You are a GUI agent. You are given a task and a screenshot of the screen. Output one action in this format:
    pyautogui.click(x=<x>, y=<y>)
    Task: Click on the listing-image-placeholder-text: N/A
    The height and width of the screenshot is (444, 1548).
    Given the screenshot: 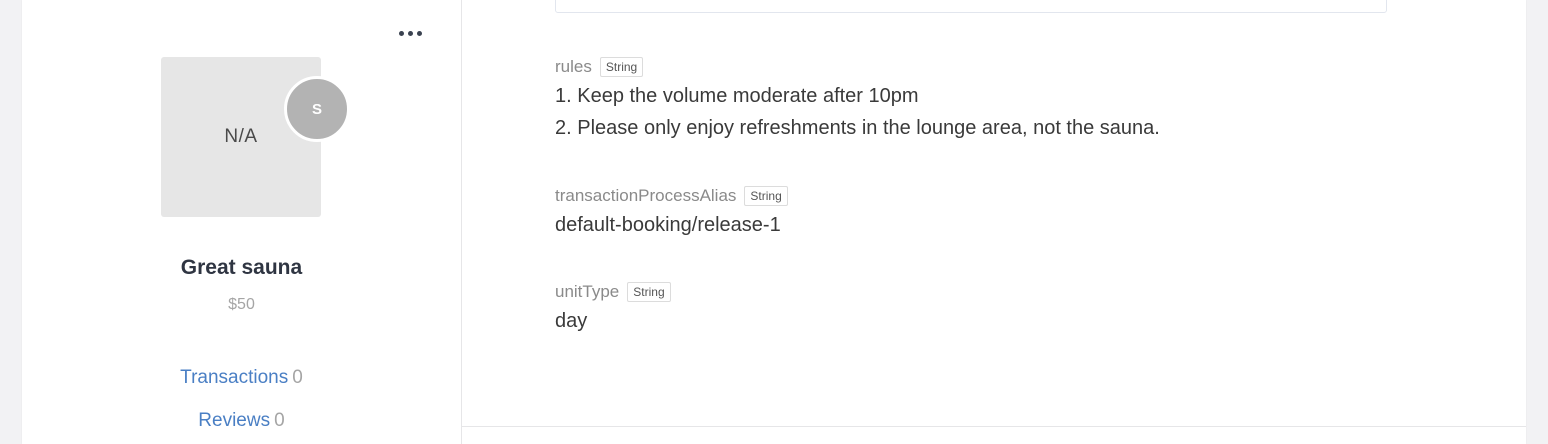 What is the action you would take?
    pyautogui.click(x=241, y=136)
    